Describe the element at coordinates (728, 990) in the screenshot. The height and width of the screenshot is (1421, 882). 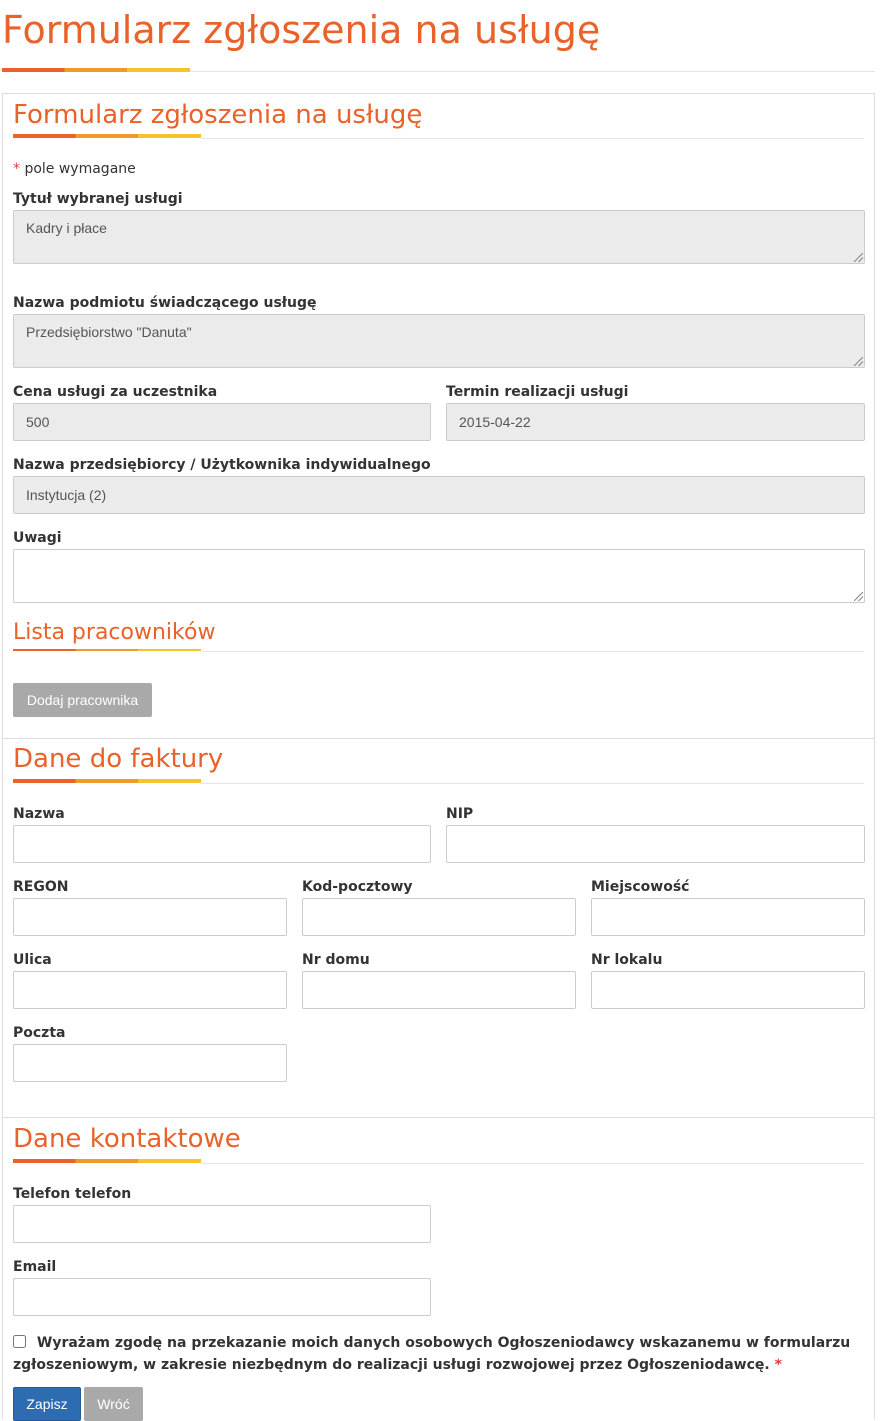
I see `apartment-number-field` at that location.